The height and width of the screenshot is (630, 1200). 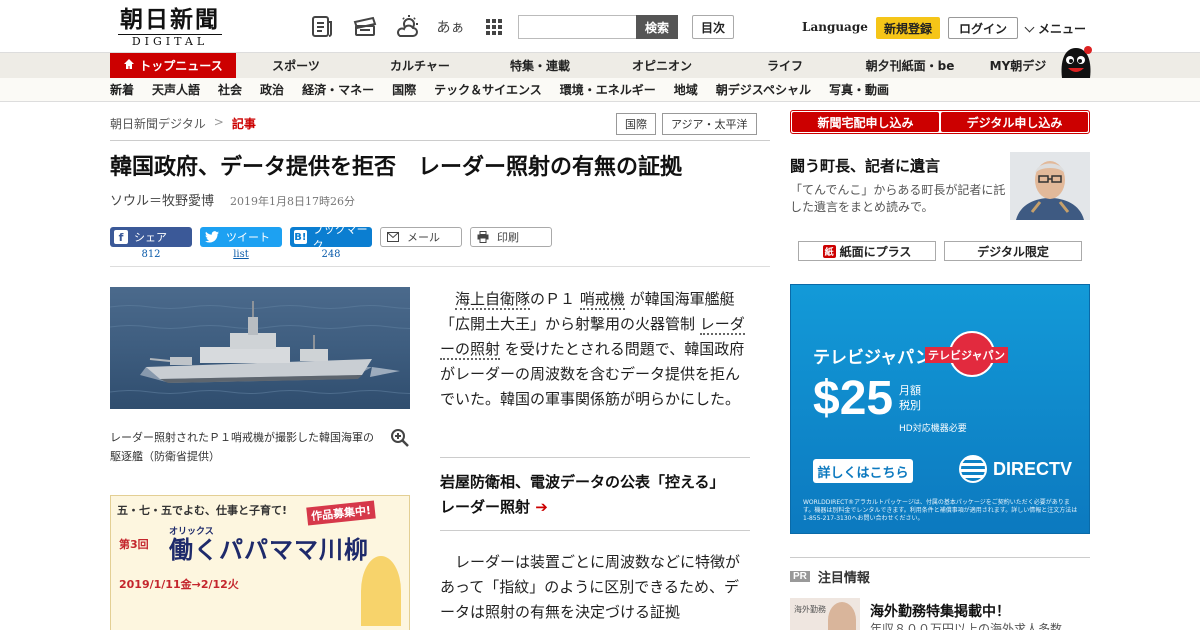 I want to click on site-logo: 朝日新聞 DIGITAL, so click(x=170, y=27).